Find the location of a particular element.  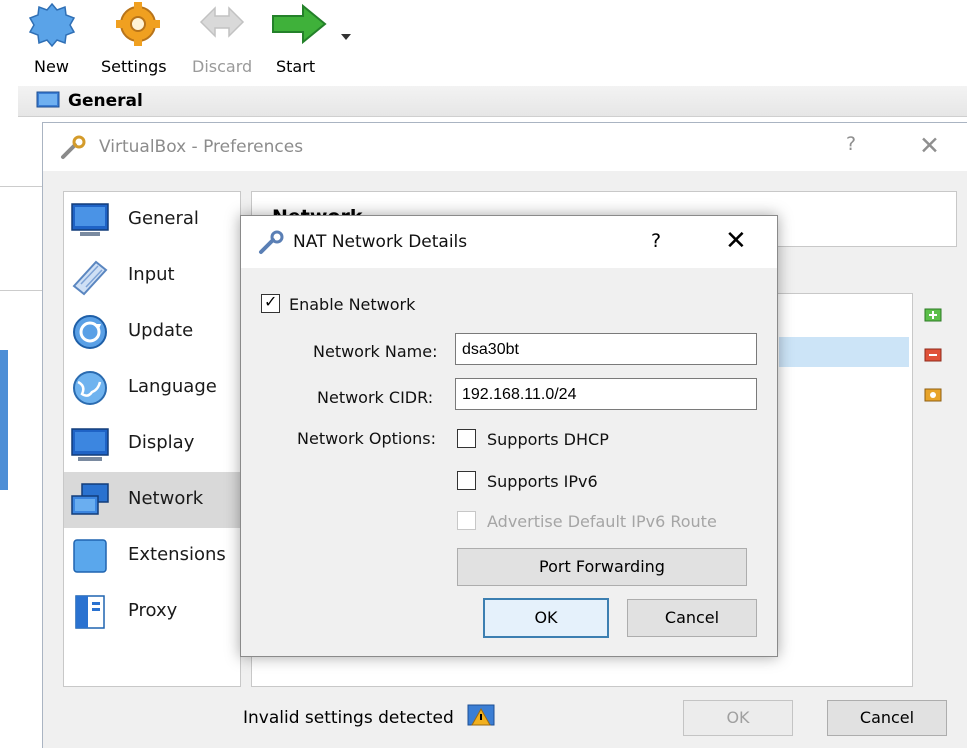

preferences-title: VirtualBox - Preferences is located at coordinates (201, 147).